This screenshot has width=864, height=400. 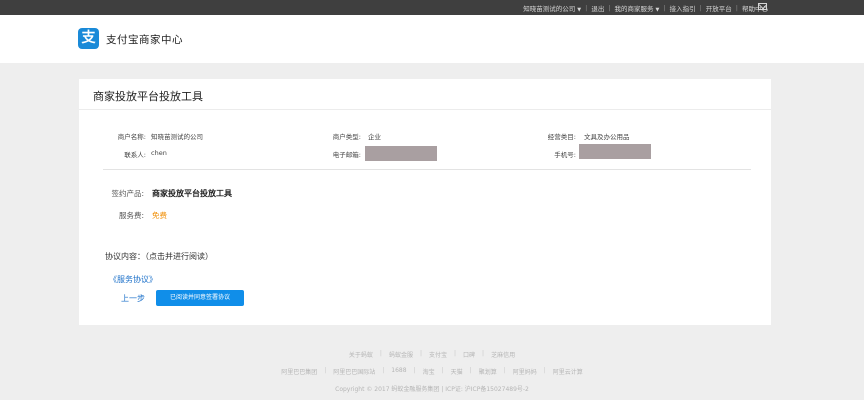 What do you see at coordinates (398, 371) in the screenshot?
I see `footer-link: 1688` at bounding box center [398, 371].